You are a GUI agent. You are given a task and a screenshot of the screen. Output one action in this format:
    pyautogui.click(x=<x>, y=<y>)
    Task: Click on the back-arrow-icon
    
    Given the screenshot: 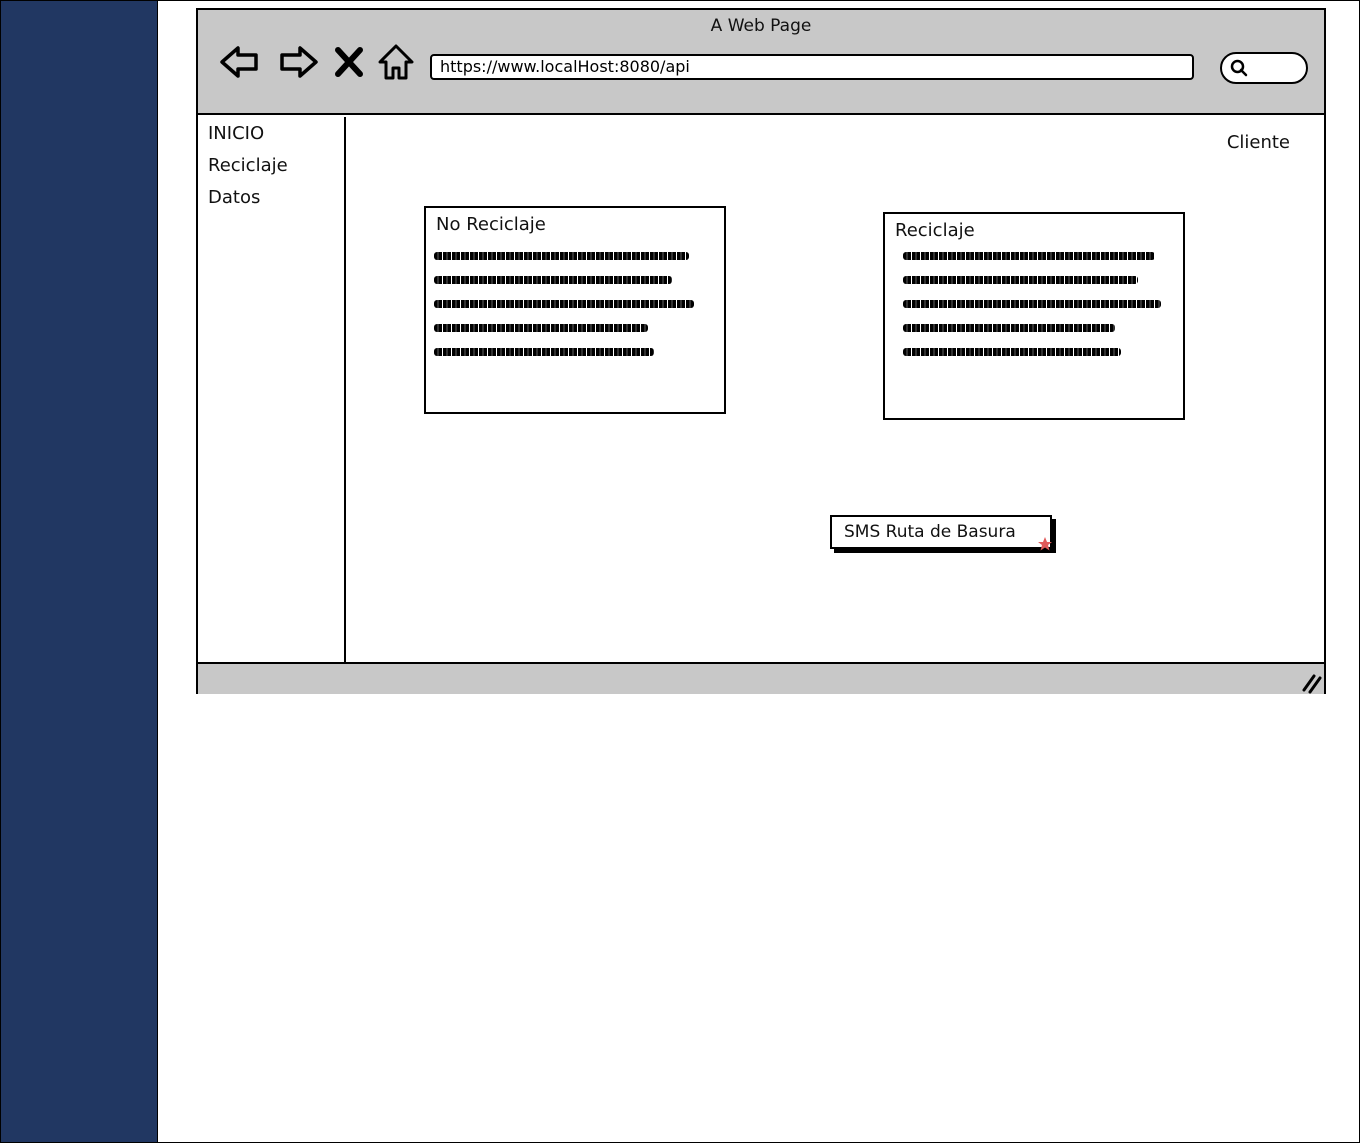 What is the action you would take?
    pyautogui.click(x=240, y=62)
    